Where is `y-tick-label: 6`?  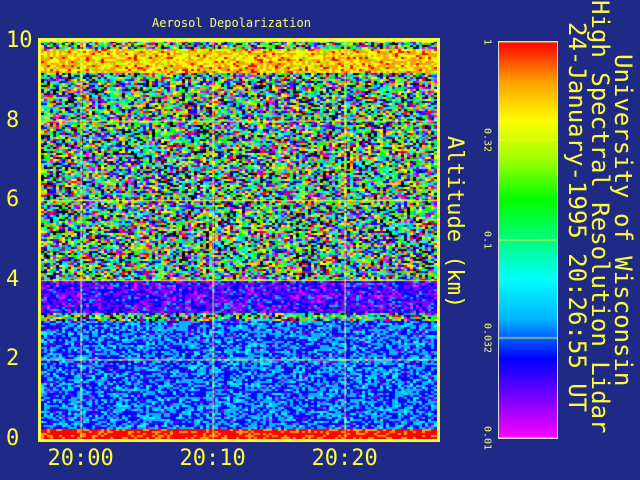 y-tick-label: 6 is located at coordinates (13, 200).